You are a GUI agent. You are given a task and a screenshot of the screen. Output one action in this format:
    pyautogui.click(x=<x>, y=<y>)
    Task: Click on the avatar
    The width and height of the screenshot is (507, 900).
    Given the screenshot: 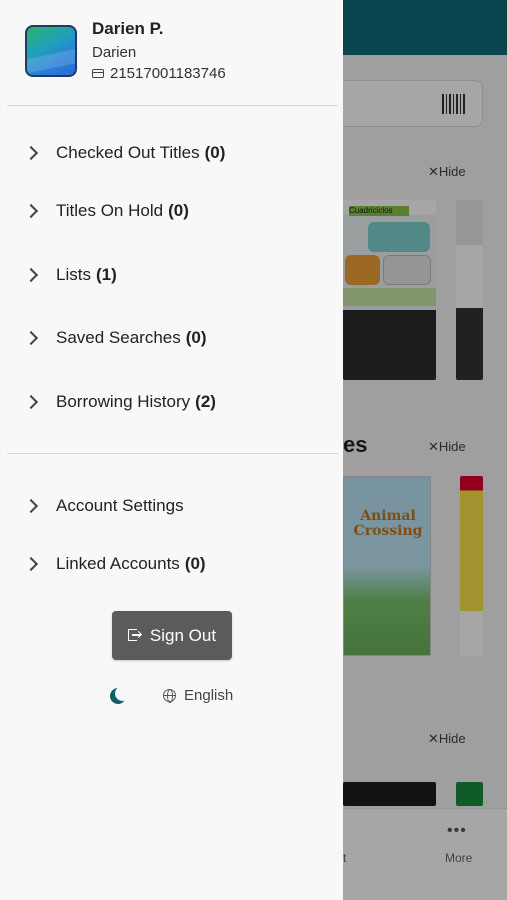 What is the action you would take?
    pyautogui.click(x=51, y=51)
    